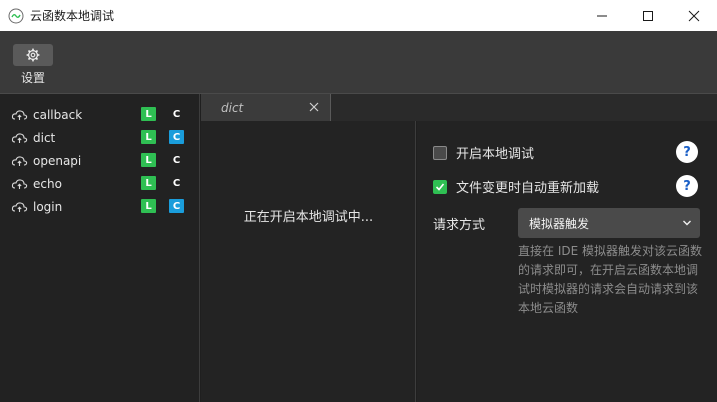 The image size is (717, 402). What do you see at coordinates (58, 114) in the screenshot?
I see `function-name: callback` at bounding box center [58, 114].